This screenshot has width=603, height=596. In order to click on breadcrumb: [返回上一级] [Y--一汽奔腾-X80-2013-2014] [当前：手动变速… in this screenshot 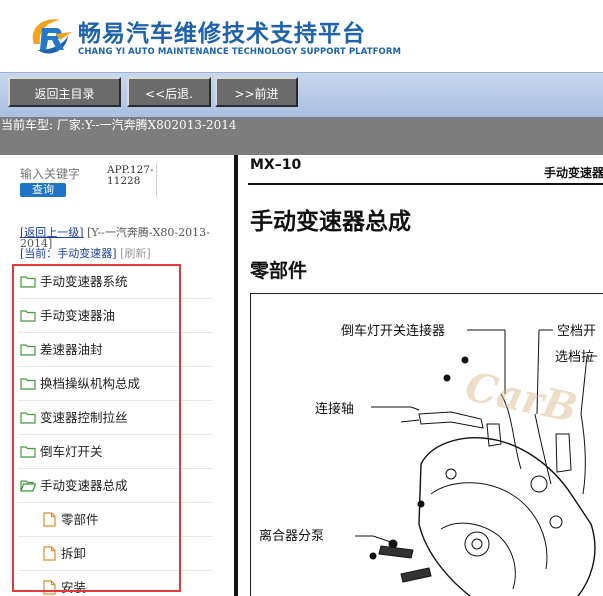, I will do `click(117, 243)`.